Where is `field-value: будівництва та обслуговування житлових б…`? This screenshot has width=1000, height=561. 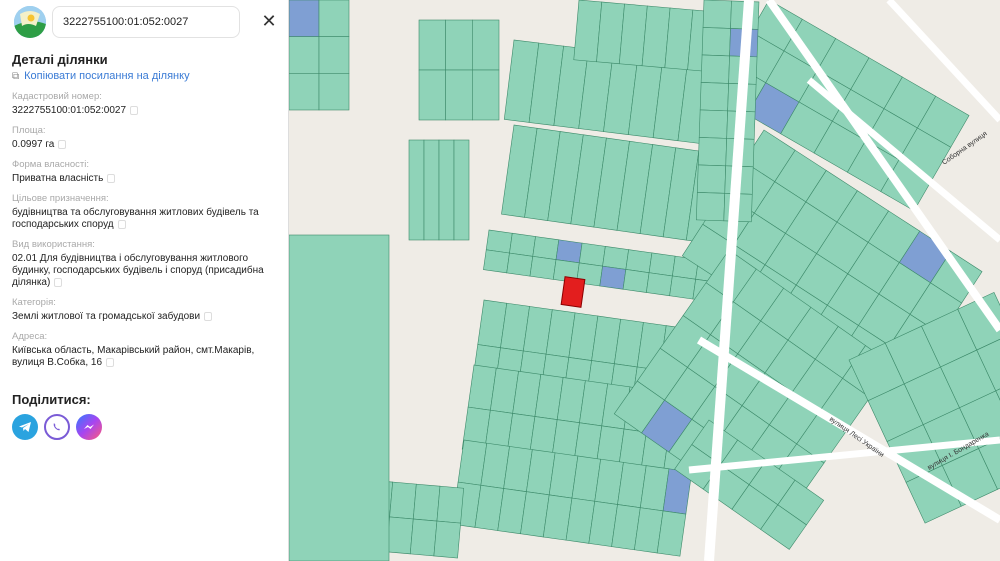
field-value: будівництва та обслуговування житлових б… is located at coordinates (146, 219).